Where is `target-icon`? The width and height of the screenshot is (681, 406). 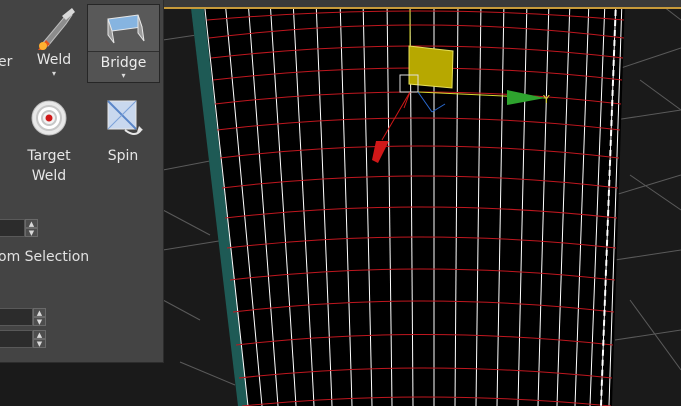
target-icon is located at coordinates (49, 118).